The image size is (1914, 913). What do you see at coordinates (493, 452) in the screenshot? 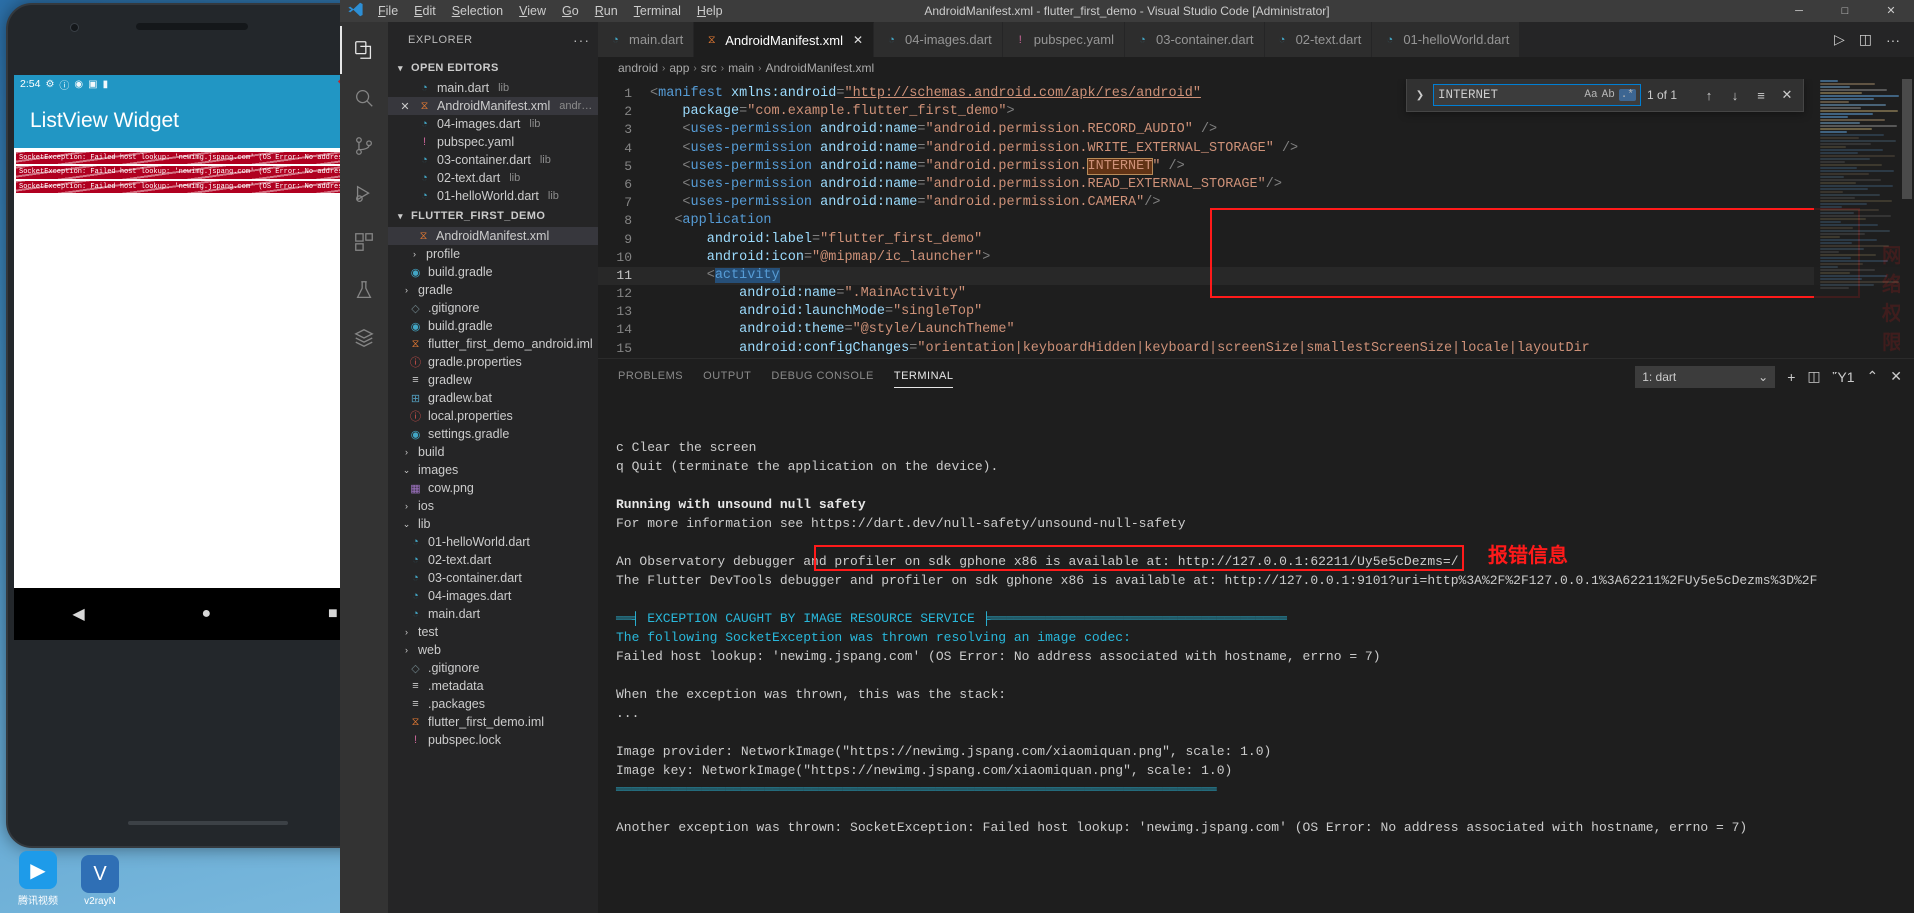
I see `tree-folder: › build` at bounding box center [493, 452].